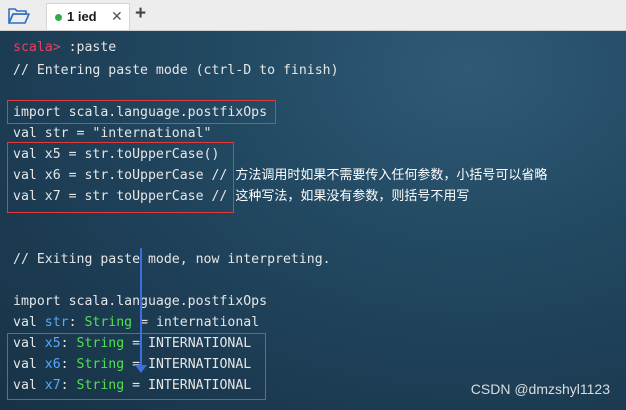 Image resolution: width=626 pixels, height=410 pixels. Describe the element at coordinates (172, 259) in the screenshot. I see `terminal-line: // Exiting paste mode, now interpreting.` at that location.